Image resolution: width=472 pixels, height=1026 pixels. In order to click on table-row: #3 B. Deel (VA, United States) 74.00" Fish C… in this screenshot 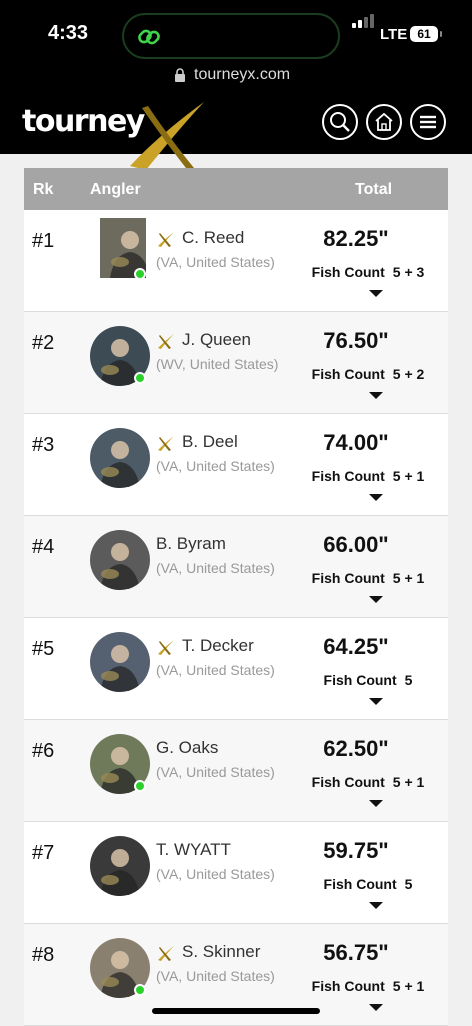, I will do `click(236, 465)`.